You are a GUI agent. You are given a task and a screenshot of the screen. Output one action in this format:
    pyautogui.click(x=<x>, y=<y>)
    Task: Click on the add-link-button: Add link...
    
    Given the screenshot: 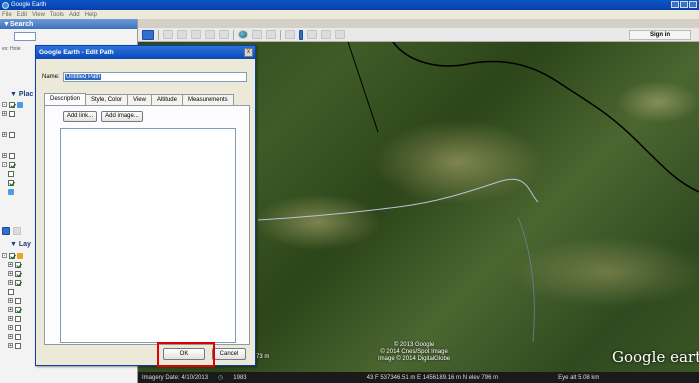 What is the action you would take?
    pyautogui.click(x=80, y=116)
    